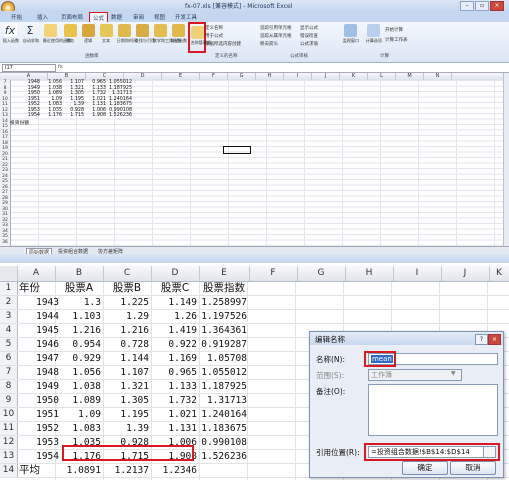 This screenshot has width=509, height=480. Describe the element at coordinates (224, 316) in the screenshot. I see `cell: 1.197526` at that location.